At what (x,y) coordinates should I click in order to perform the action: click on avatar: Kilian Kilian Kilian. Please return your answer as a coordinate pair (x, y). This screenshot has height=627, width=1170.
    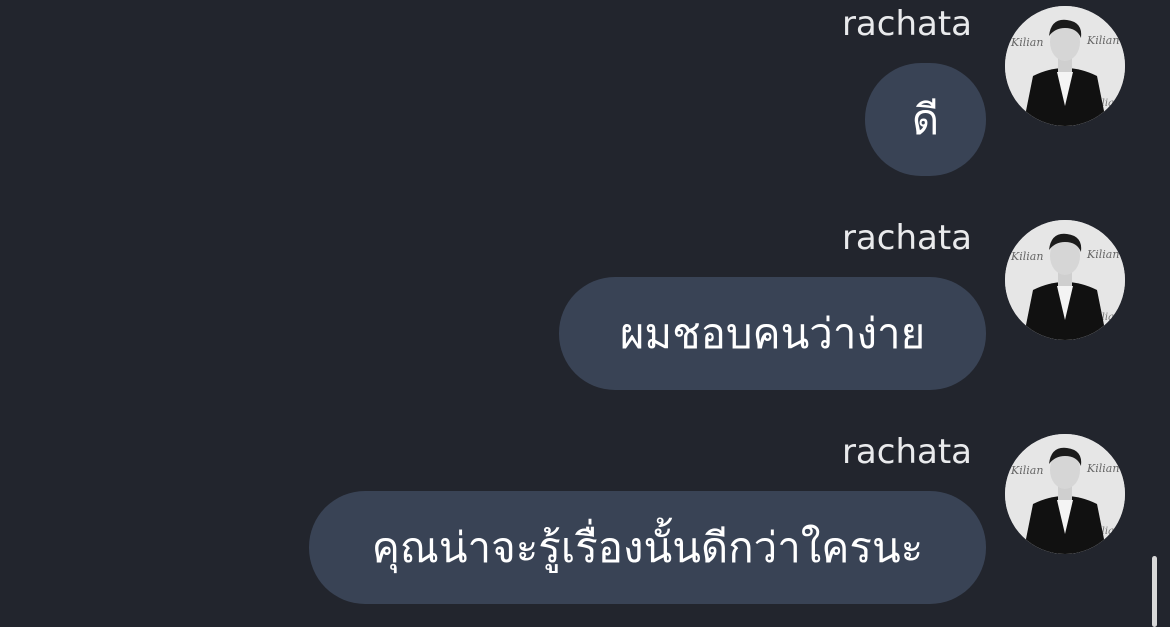
    Looking at the image, I should click on (1065, 494).